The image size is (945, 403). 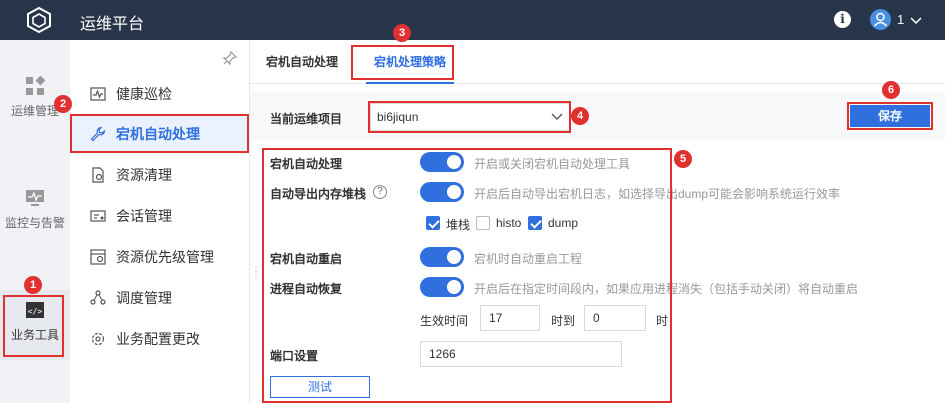 I want to click on user-icon, so click(x=880, y=19).